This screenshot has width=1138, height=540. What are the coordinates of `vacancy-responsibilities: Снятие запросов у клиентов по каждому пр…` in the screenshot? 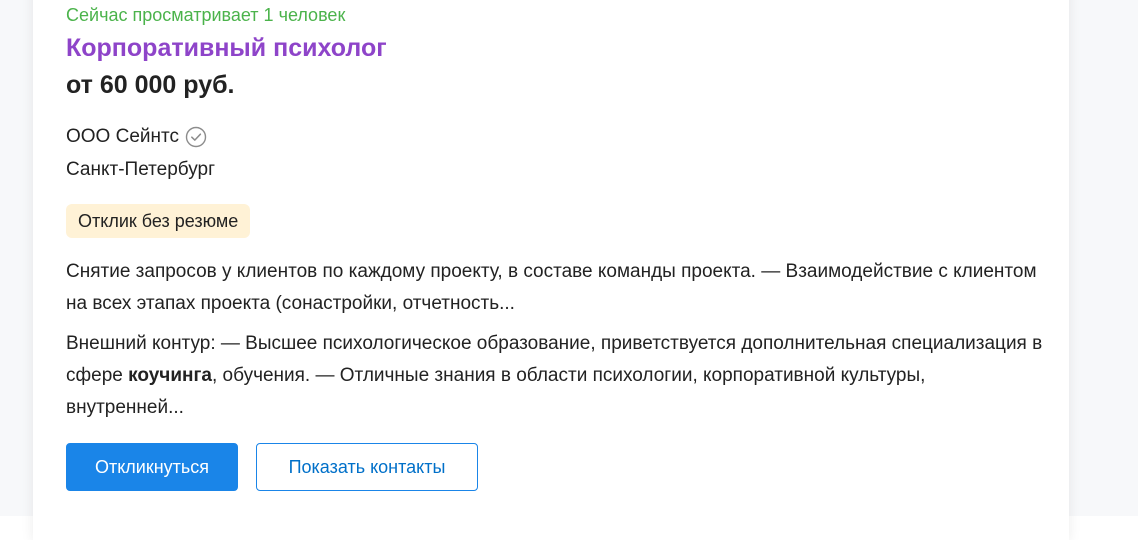 It's located at (551, 287).